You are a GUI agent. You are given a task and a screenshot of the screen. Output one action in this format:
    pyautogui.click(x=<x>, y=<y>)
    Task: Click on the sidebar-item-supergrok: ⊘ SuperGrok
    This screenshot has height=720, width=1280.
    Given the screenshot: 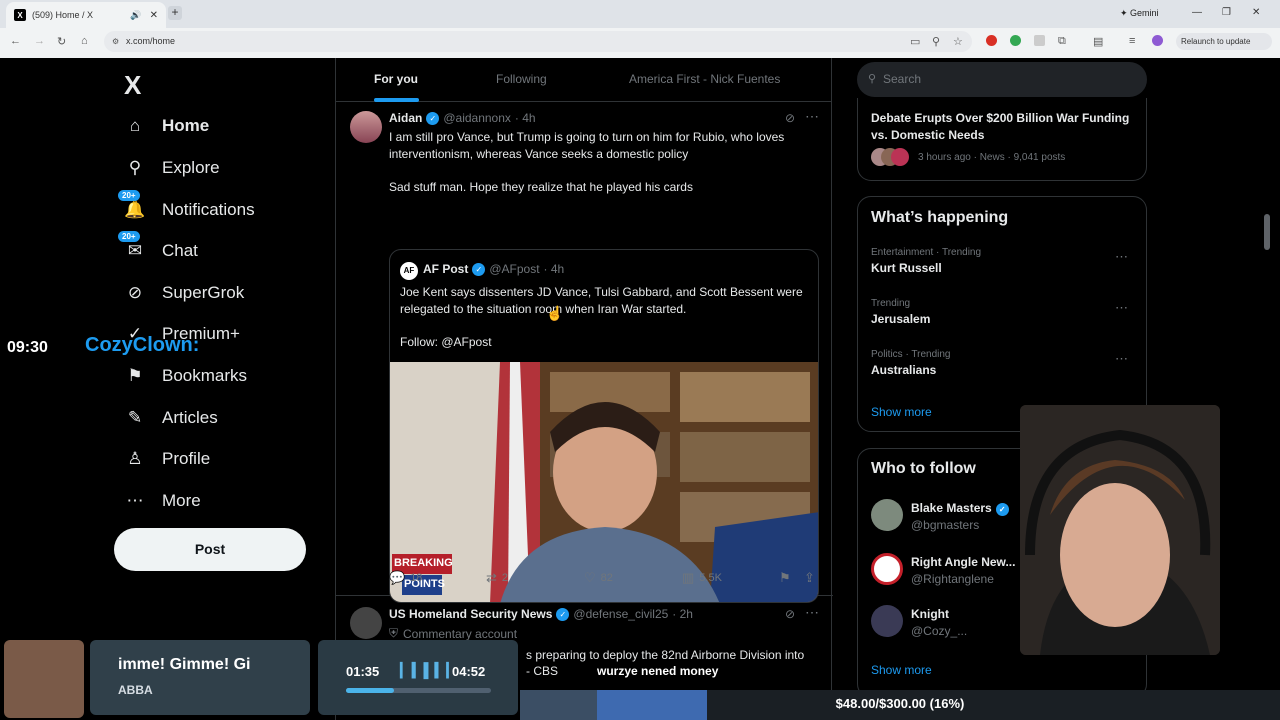 What is the action you would take?
    pyautogui.click(x=184, y=293)
    